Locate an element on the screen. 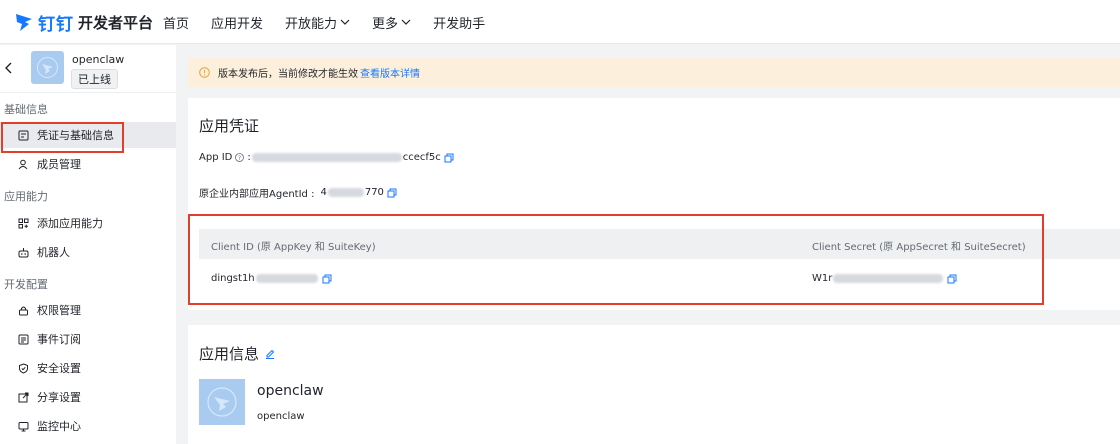  agent-id-prefix: 4 is located at coordinates (323, 192).